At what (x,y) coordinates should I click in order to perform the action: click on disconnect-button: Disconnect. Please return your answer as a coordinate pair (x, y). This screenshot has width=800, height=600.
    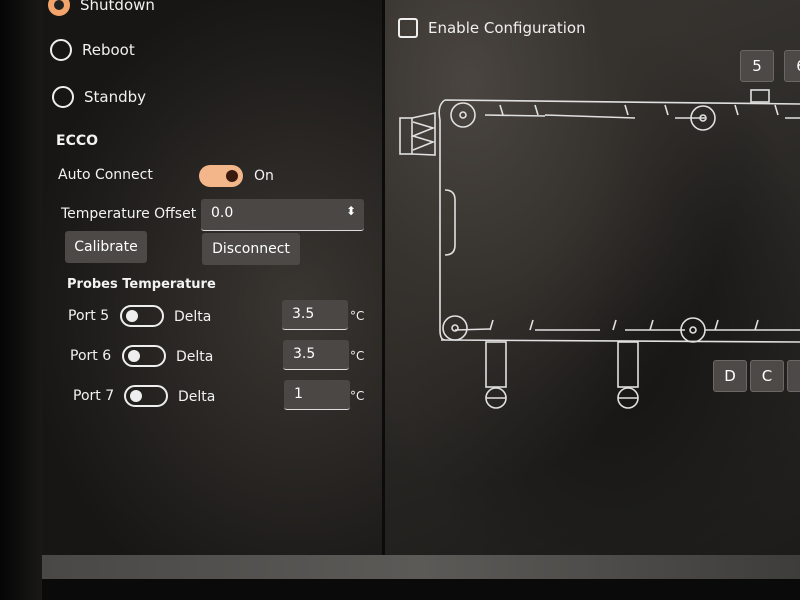
    Looking at the image, I should click on (251, 249).